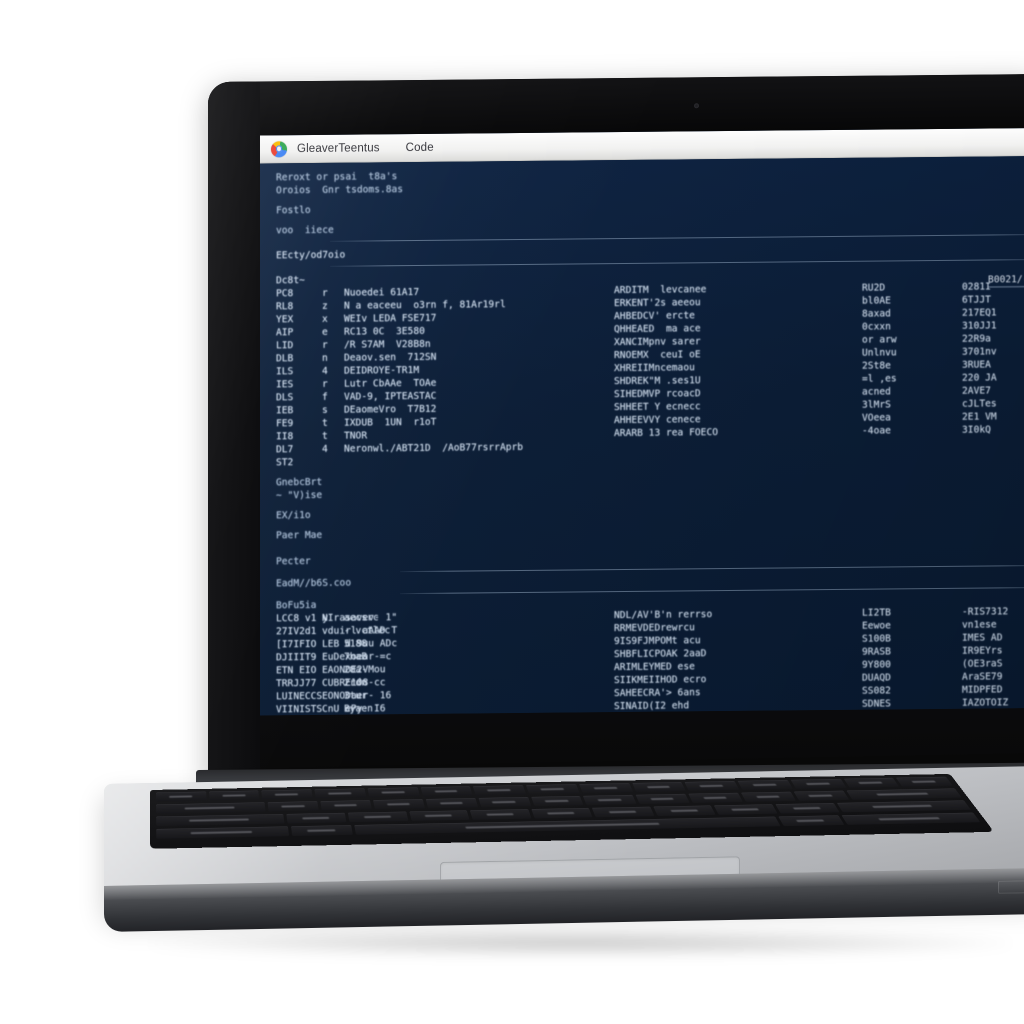  Describe the element at coordinates (982, 677) in the screenshot. I see `cell-col-f: AraSE79` at that location.